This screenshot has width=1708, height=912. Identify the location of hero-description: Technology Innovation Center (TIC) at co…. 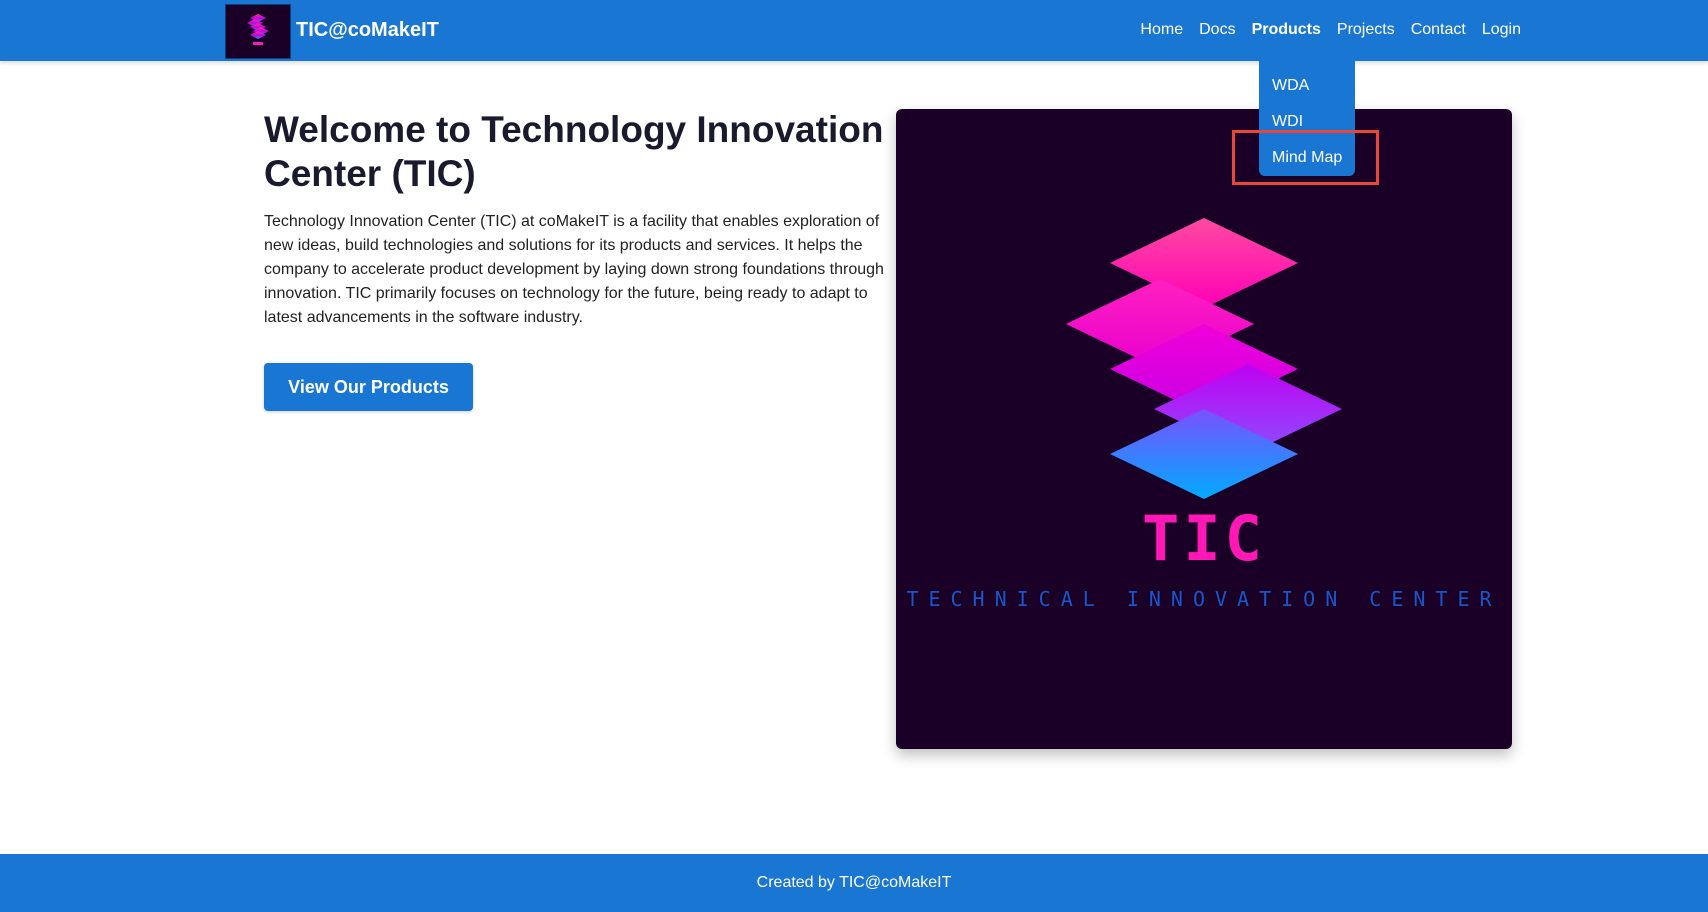
(574, 269).